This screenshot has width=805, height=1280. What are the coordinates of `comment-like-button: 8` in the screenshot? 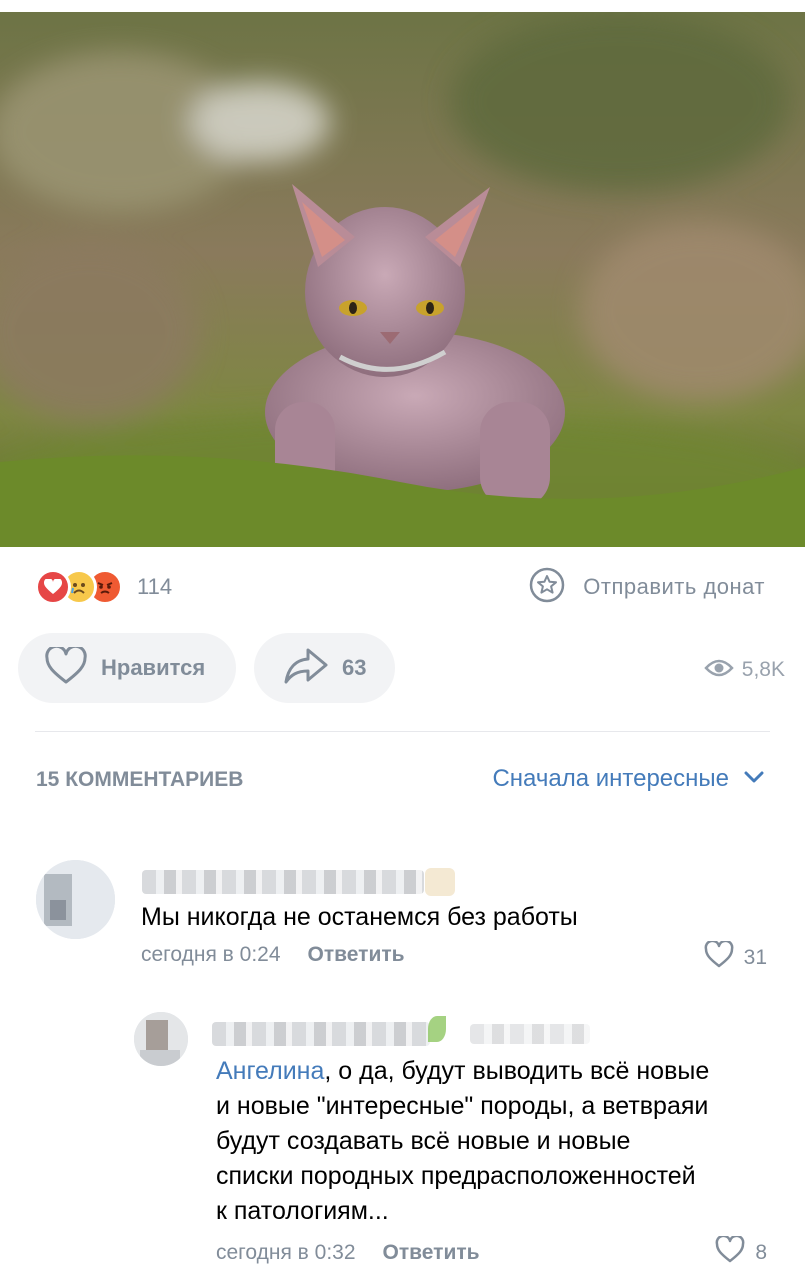 It's located at (741, 1251).